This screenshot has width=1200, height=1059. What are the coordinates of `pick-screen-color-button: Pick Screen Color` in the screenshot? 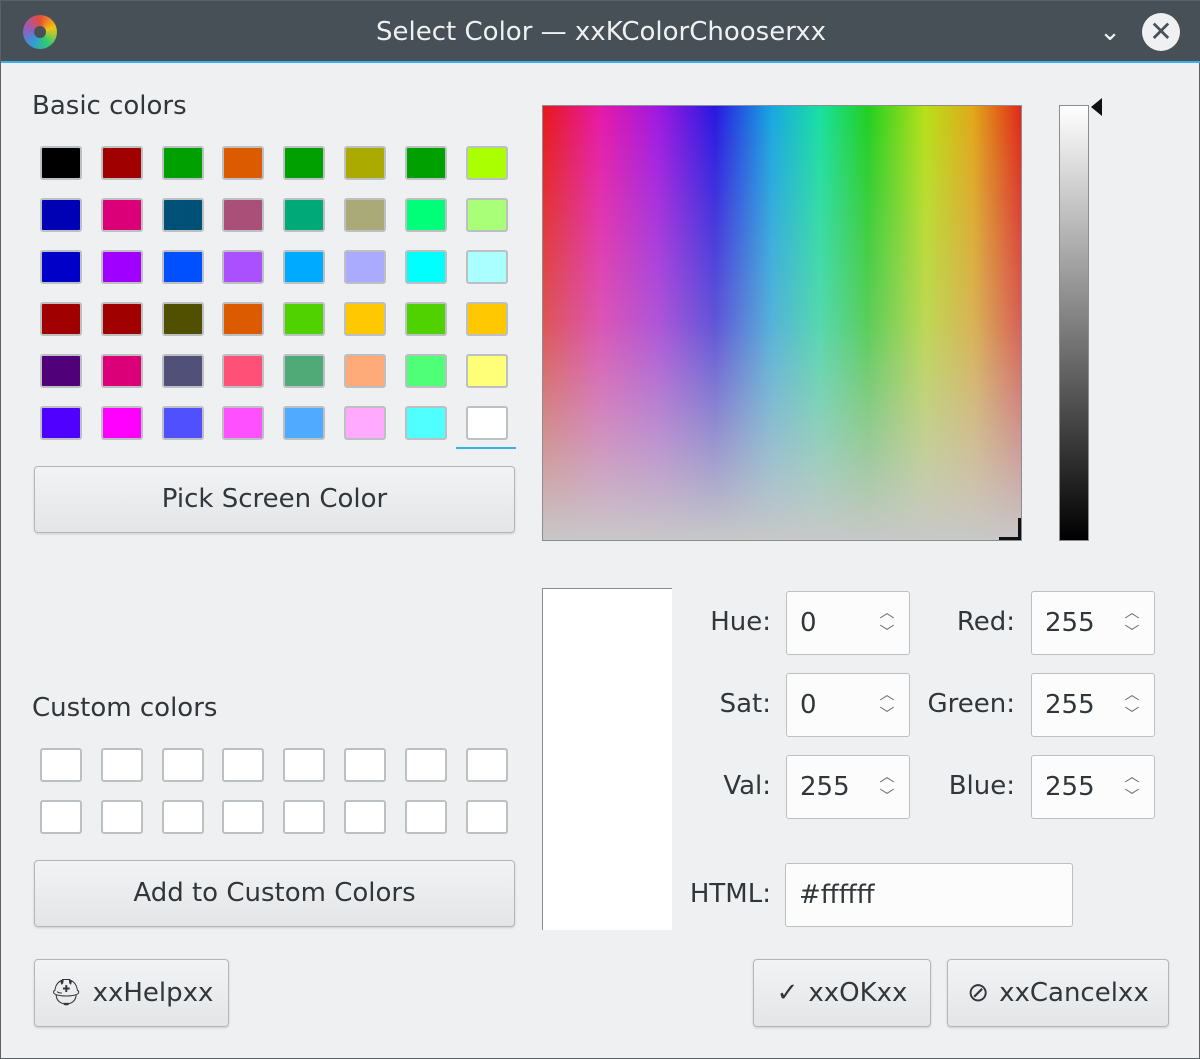 It's located at (274, 499).